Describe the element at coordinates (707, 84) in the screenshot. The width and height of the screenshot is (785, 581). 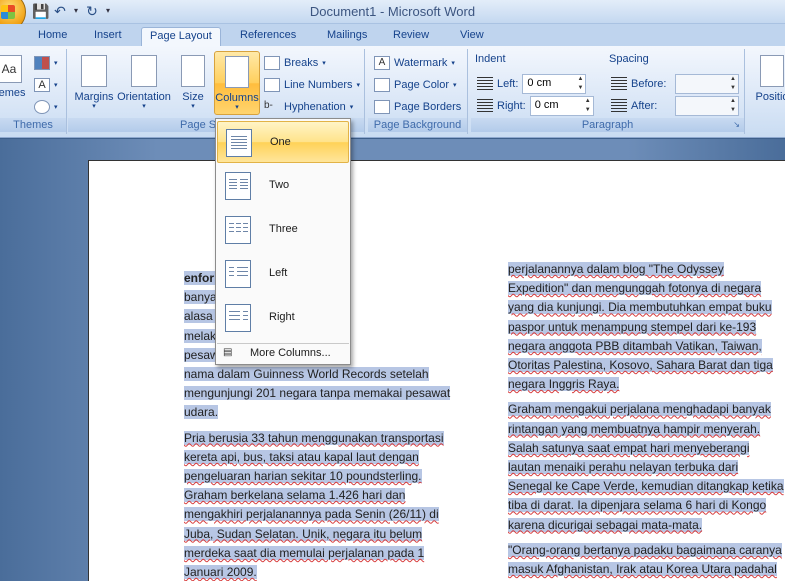
I see `spacing-before-field: ▲ ▼` at that location.